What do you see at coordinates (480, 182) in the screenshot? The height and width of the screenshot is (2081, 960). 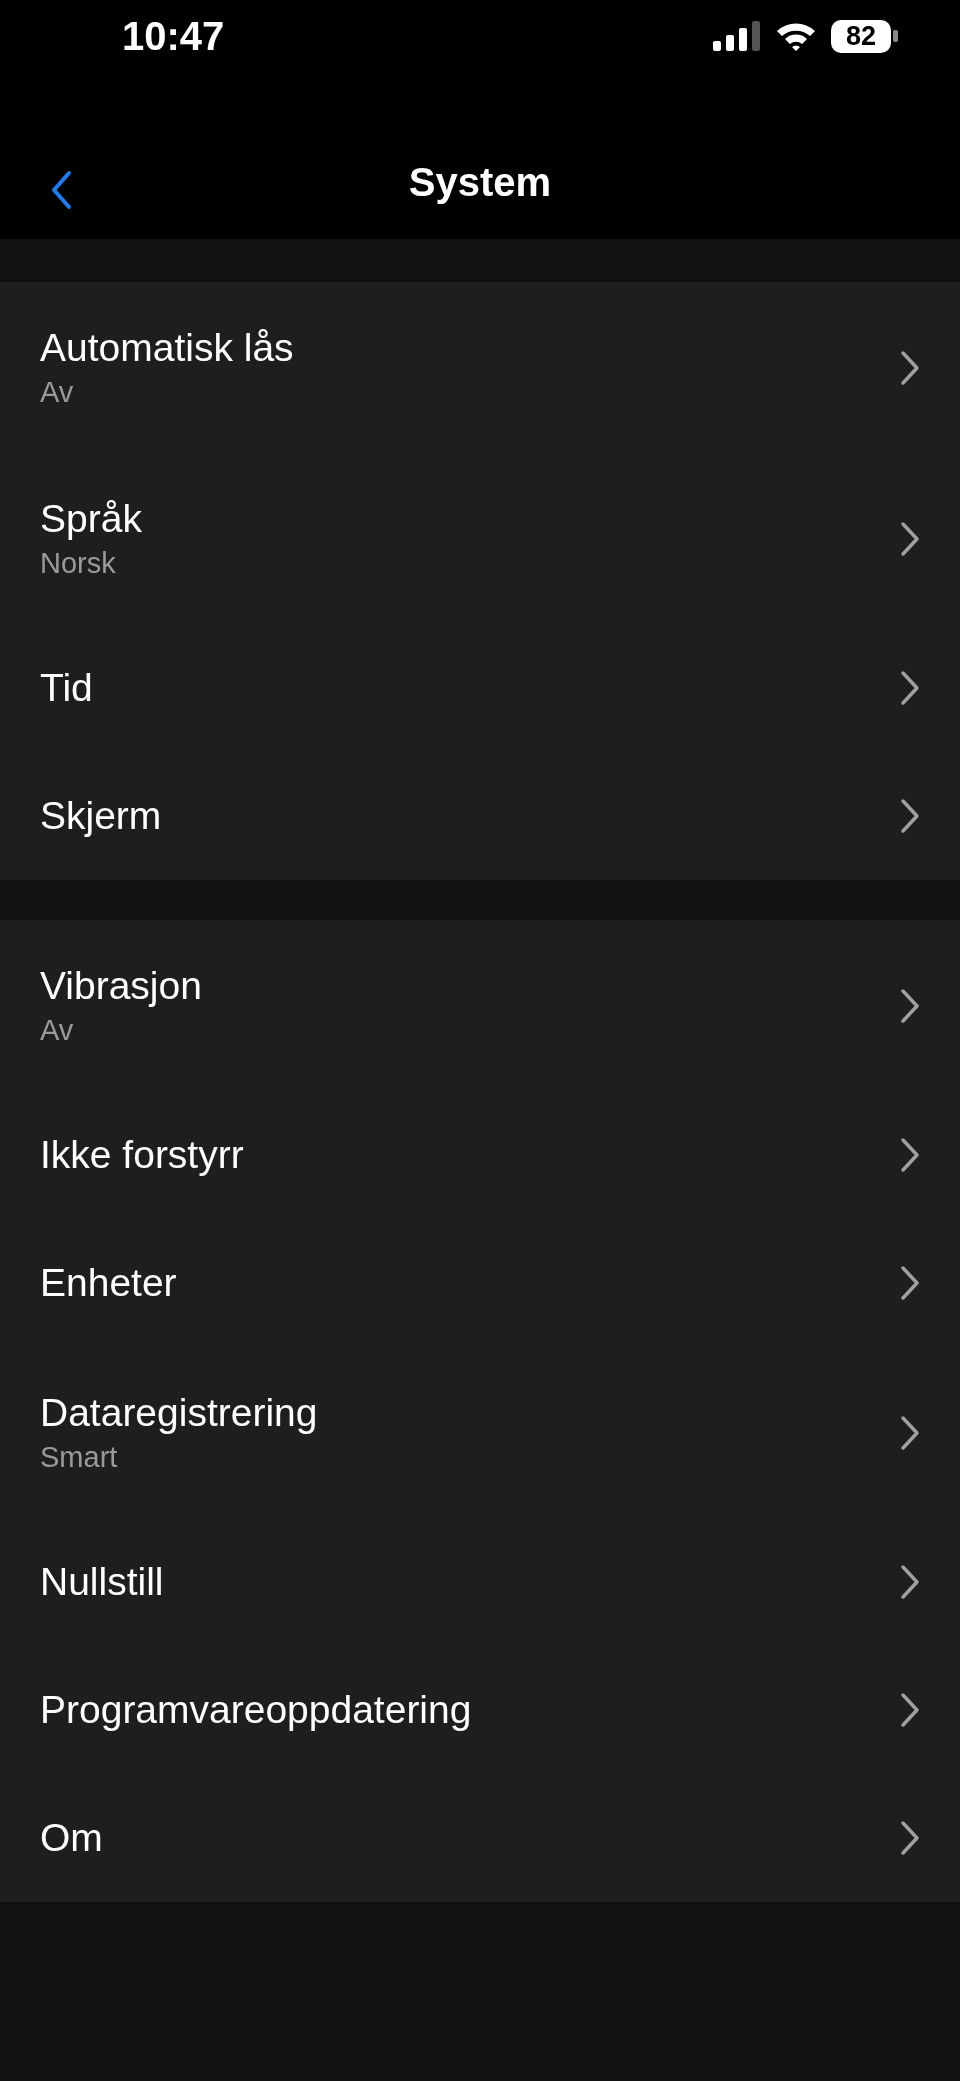 I see `page-title: System` at bounding box center [480, 182].